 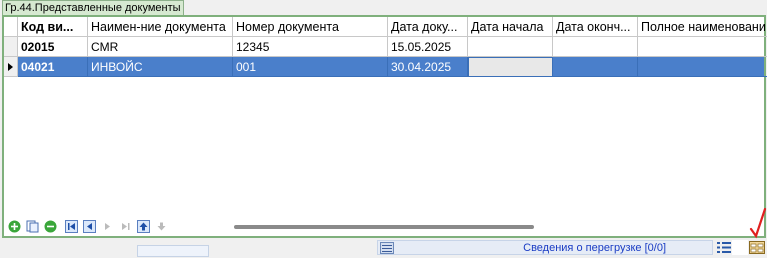 I want to click on column-header-3: Номер документа, so click(x=310, y=27).